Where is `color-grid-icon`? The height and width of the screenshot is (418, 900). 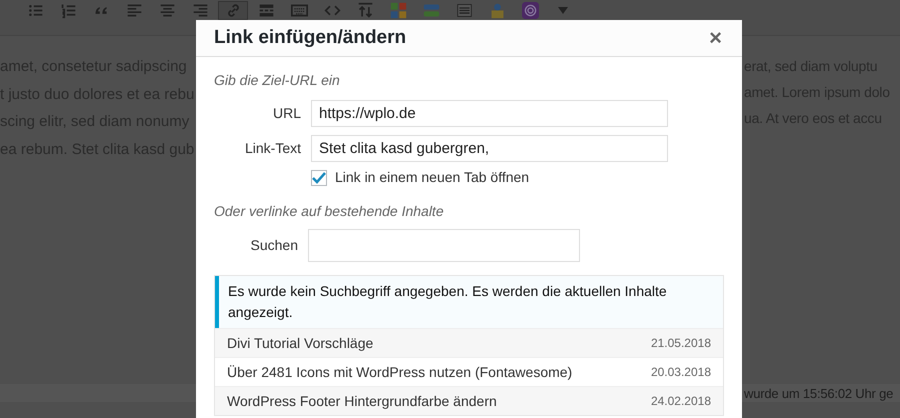 color-grid-icon is located at coordinates (398, 10).